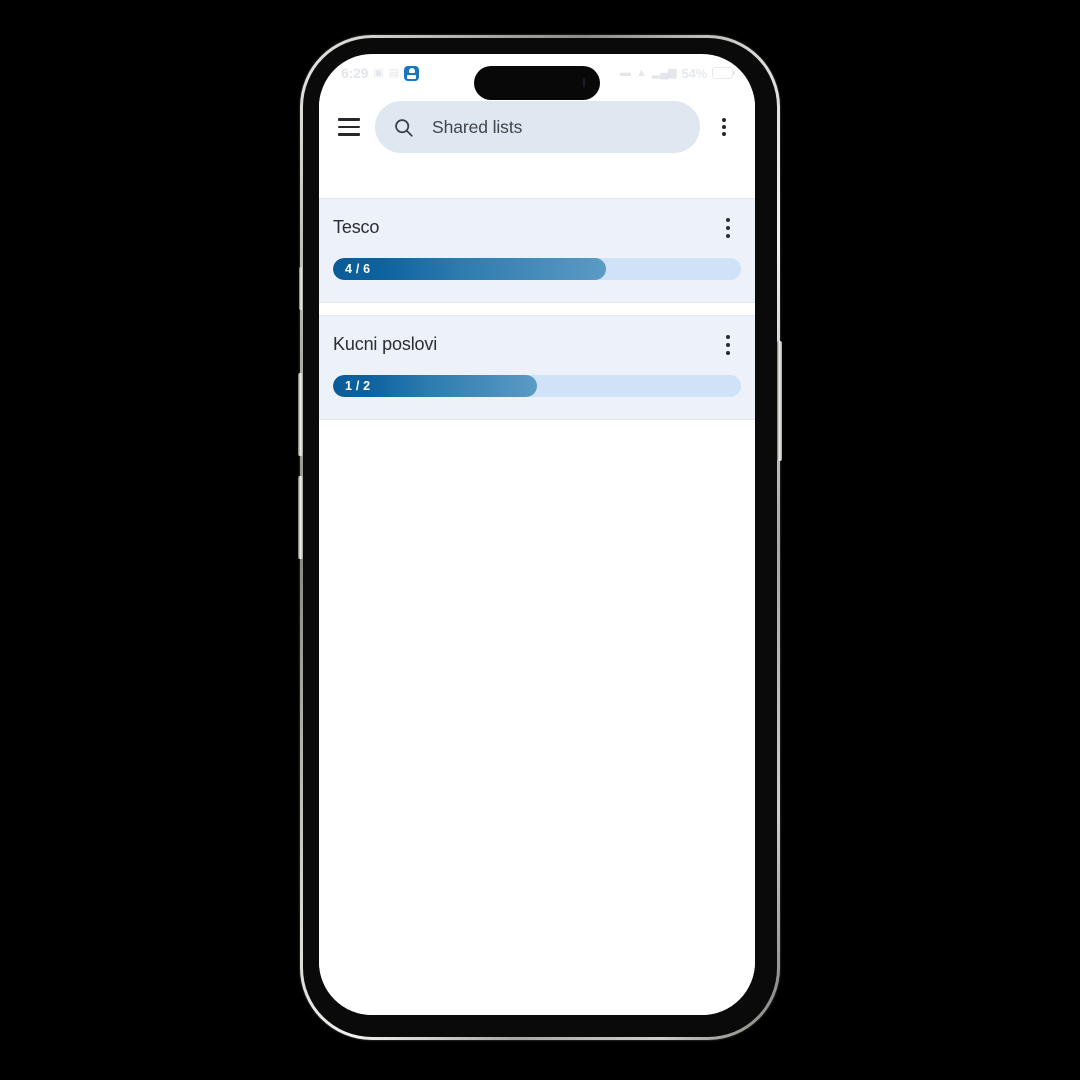 The image size is (1080, 1080). Describe the element at coordinates (537, 346) in the screenshot. I see `list-item-header: Kucni poslovi` at that location.